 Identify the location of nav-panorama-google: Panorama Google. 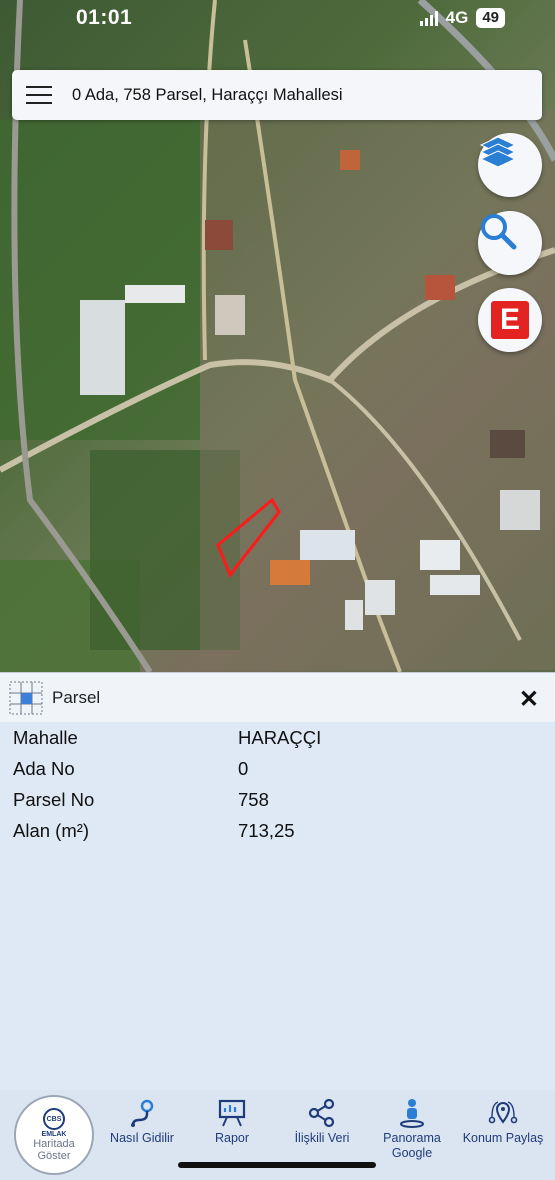
(412, 1129).